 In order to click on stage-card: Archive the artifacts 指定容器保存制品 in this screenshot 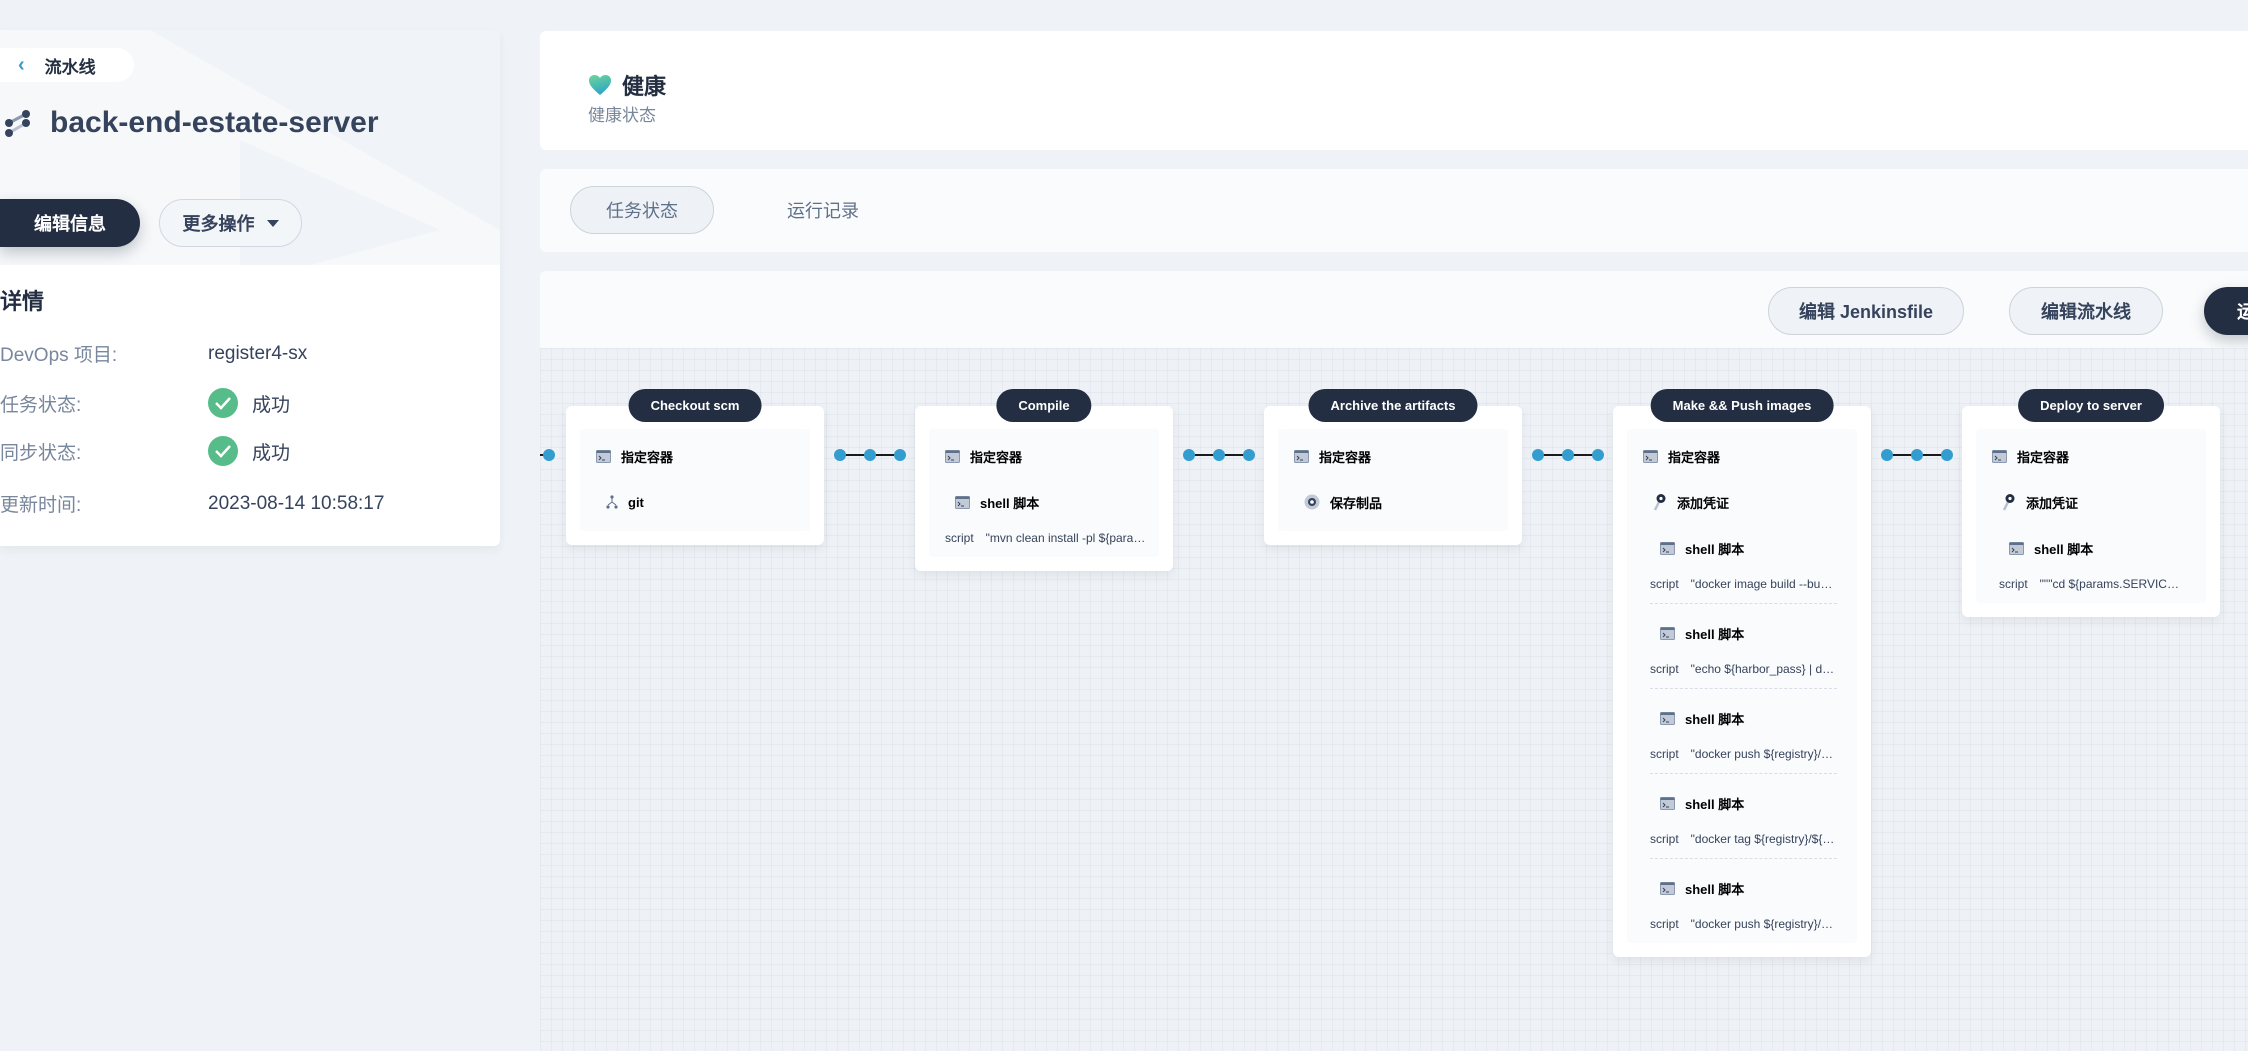, I will do `click(1393, 467)`.